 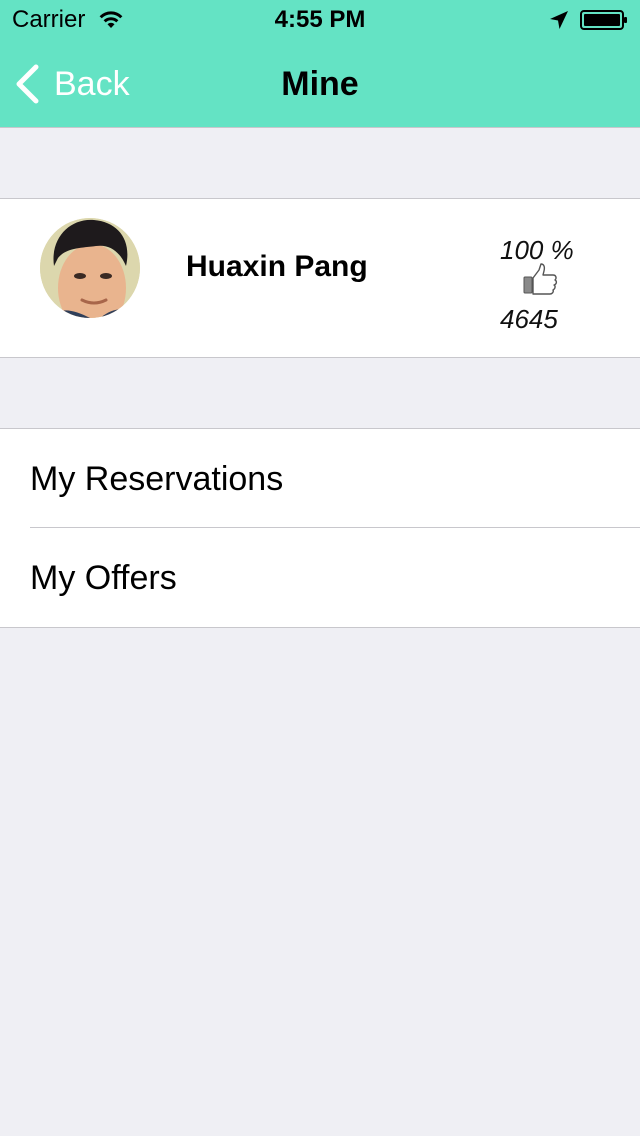 What do you see at coordinates (92, 84) in the screenshot?
I see `back-label: Back` at bounding box center [92, 84].